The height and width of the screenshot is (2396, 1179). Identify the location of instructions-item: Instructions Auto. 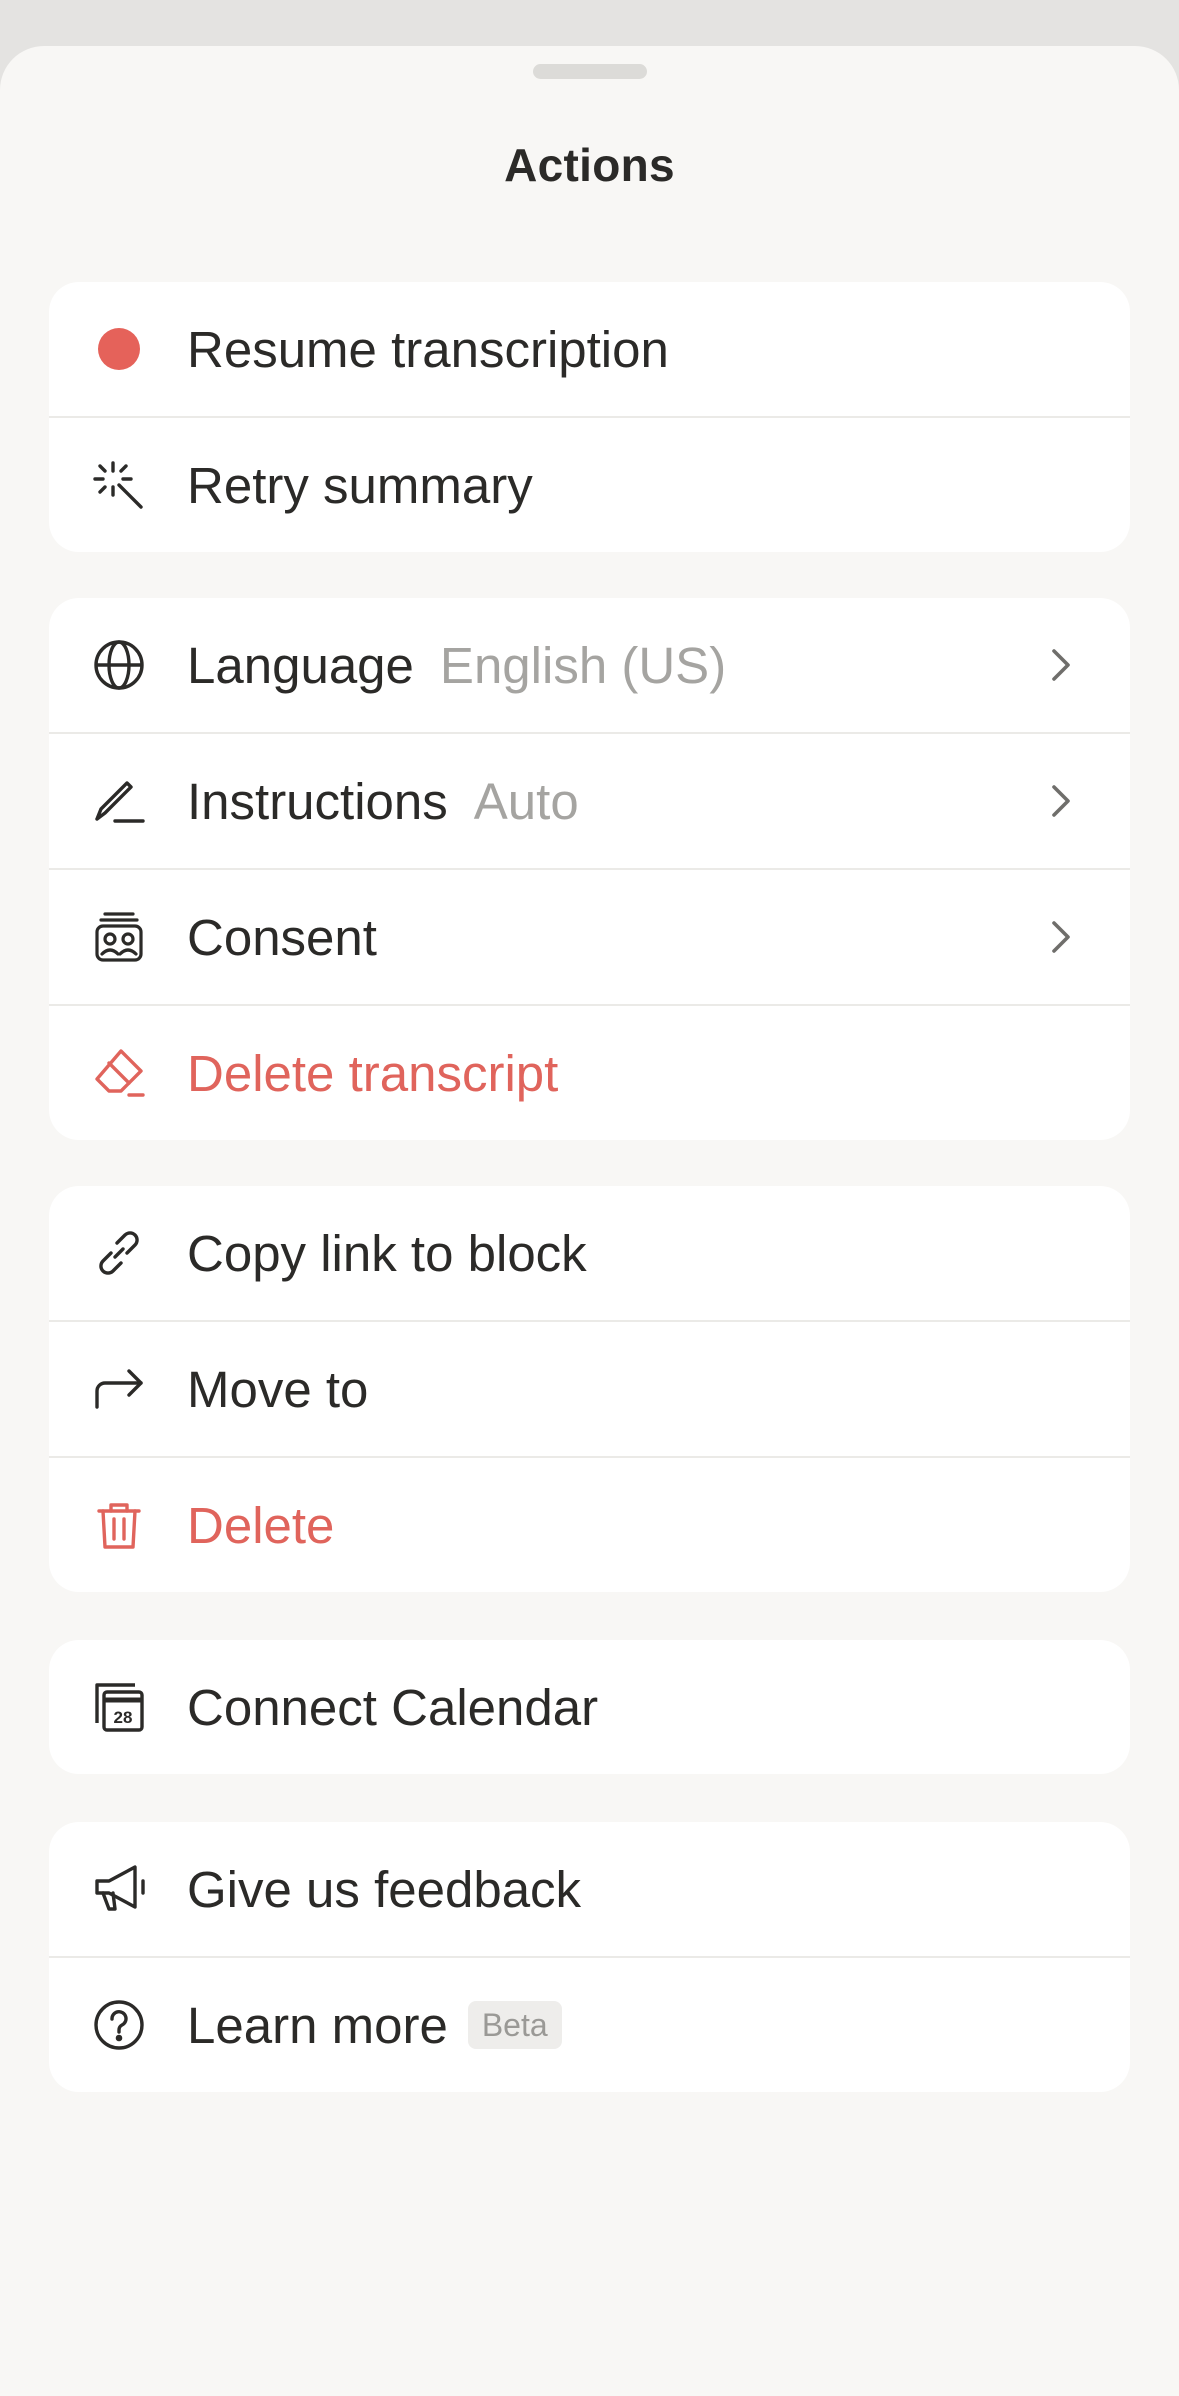
(589, 800).